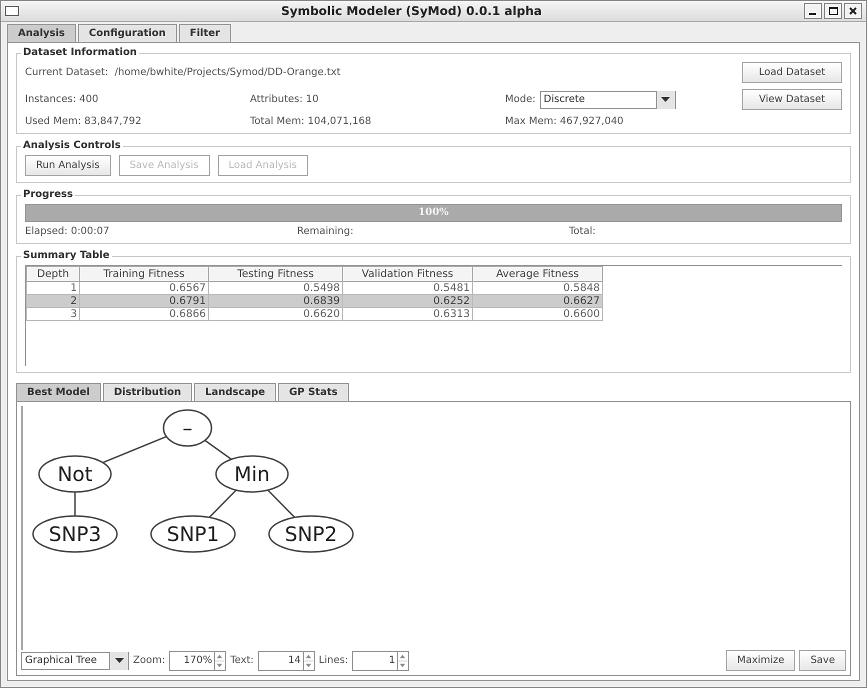 The height and width of the screenshot is (688, 867). I want to click on table-cell: 0.6600, so click(537, 314).